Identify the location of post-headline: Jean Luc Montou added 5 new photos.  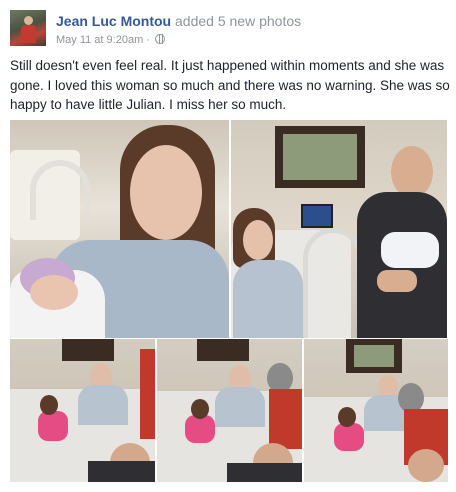
(178, 21).